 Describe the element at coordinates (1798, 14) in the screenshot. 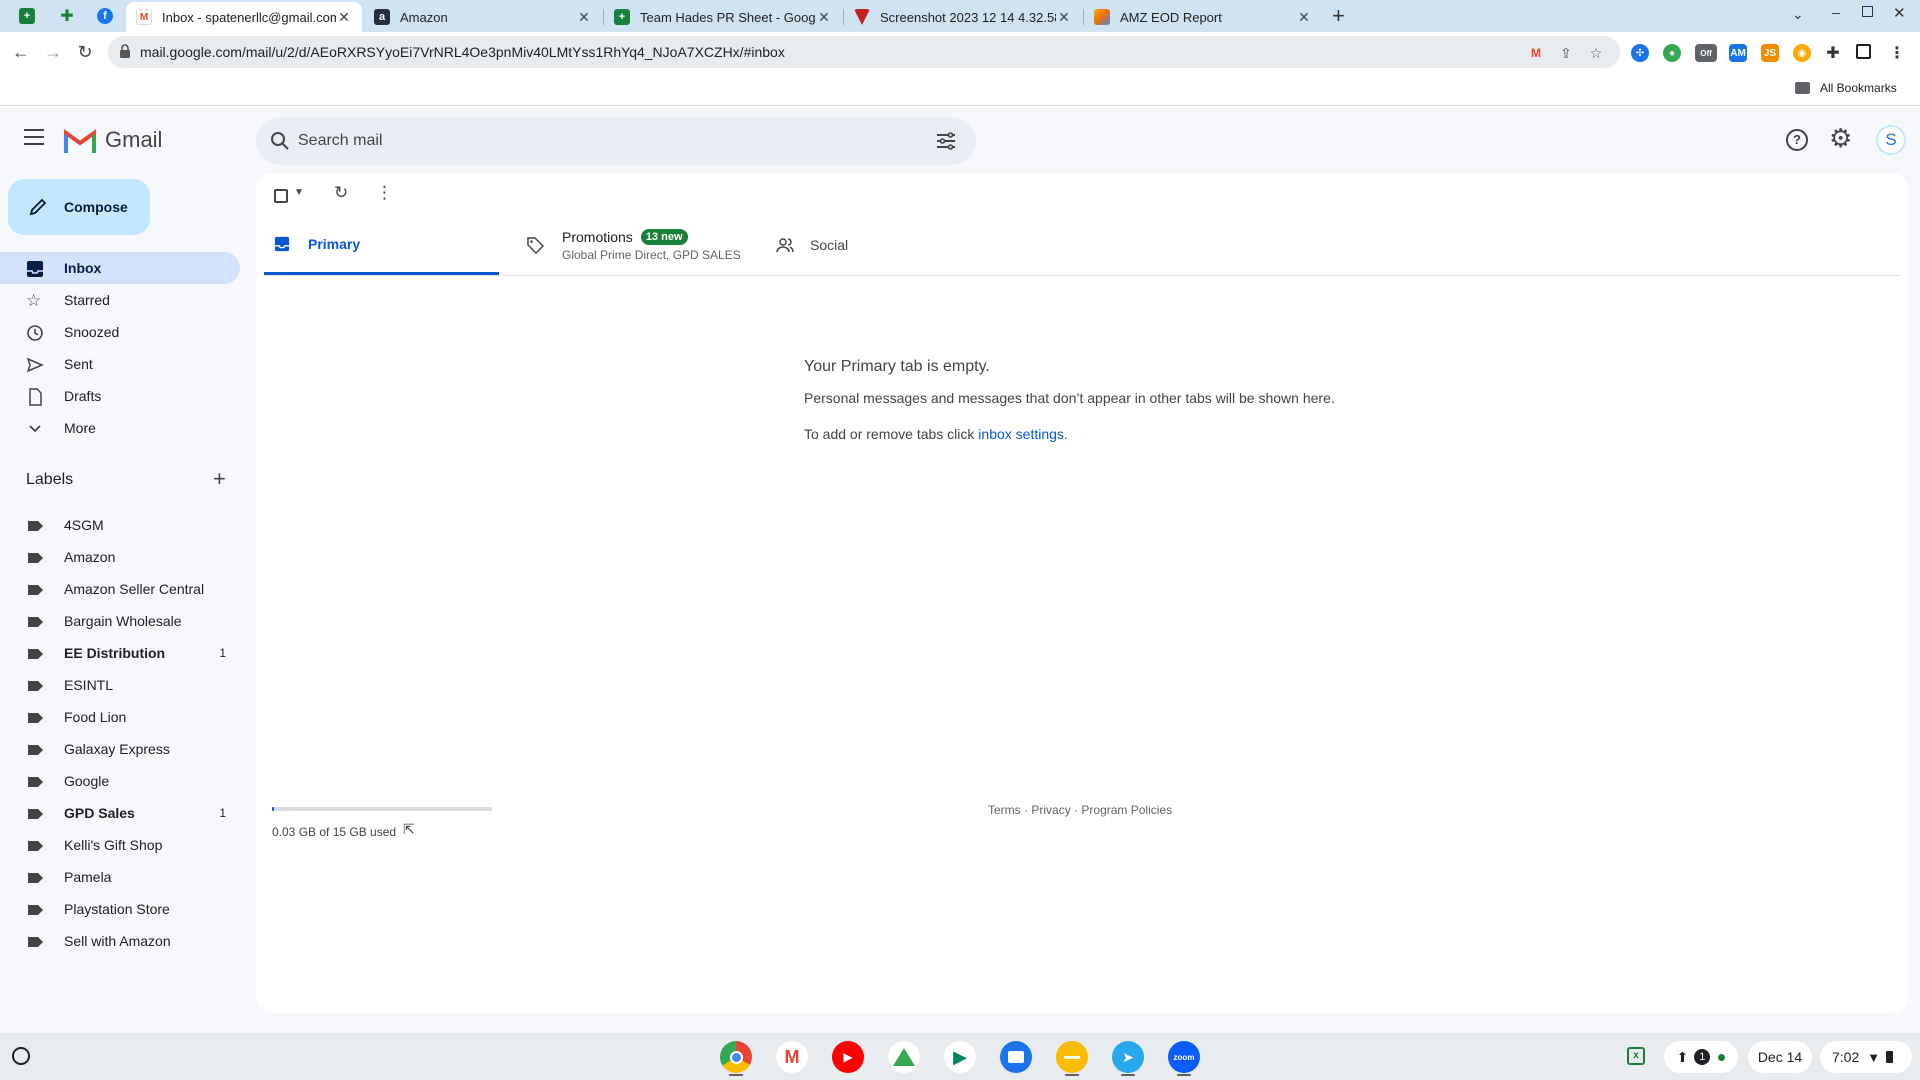

I see `tab-search-chevron-icon: ⌄` at that location.